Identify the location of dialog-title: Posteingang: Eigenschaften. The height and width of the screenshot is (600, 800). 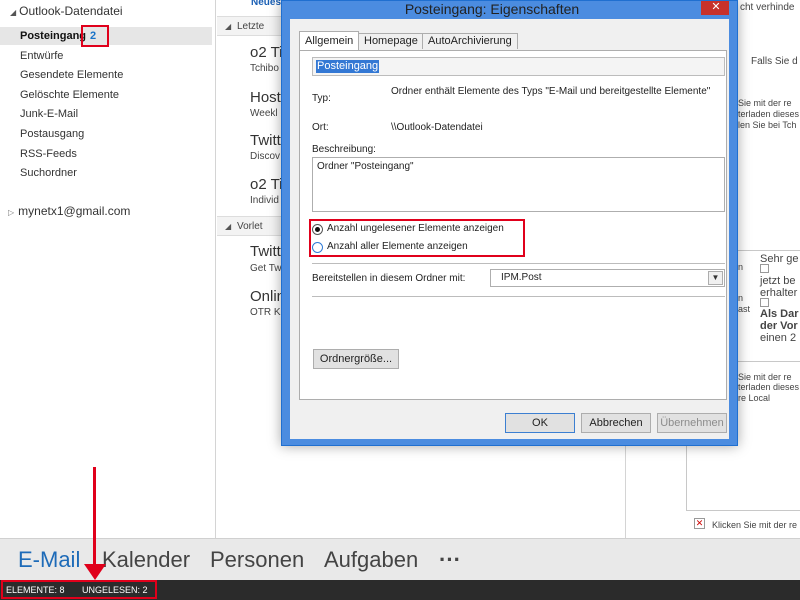
(492, 9).